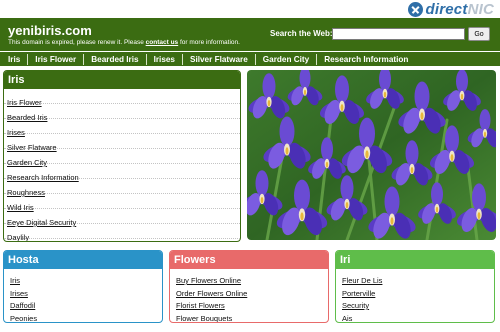  What do you see at coordinates (418, 277) in the screenshot?
I see `list-item: Fleur De Lis` at bounding box center [418, 277].